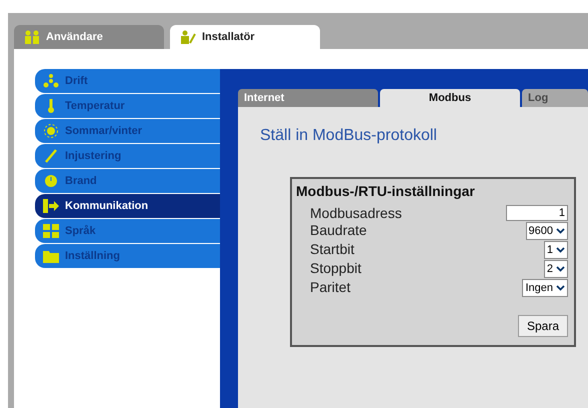 The width and height of the screenshot is (588, 408). Describe the element at coordinates (188, 37) in the screenshot. I see `person-with-tool-icon` at that location.